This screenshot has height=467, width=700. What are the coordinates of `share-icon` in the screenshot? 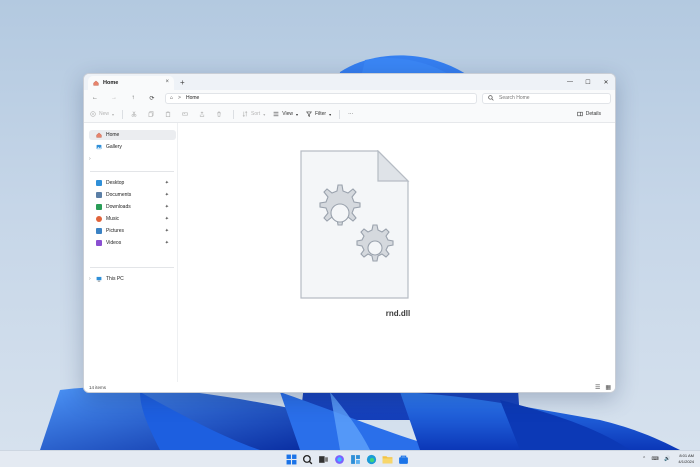 It's located at (202, 114).